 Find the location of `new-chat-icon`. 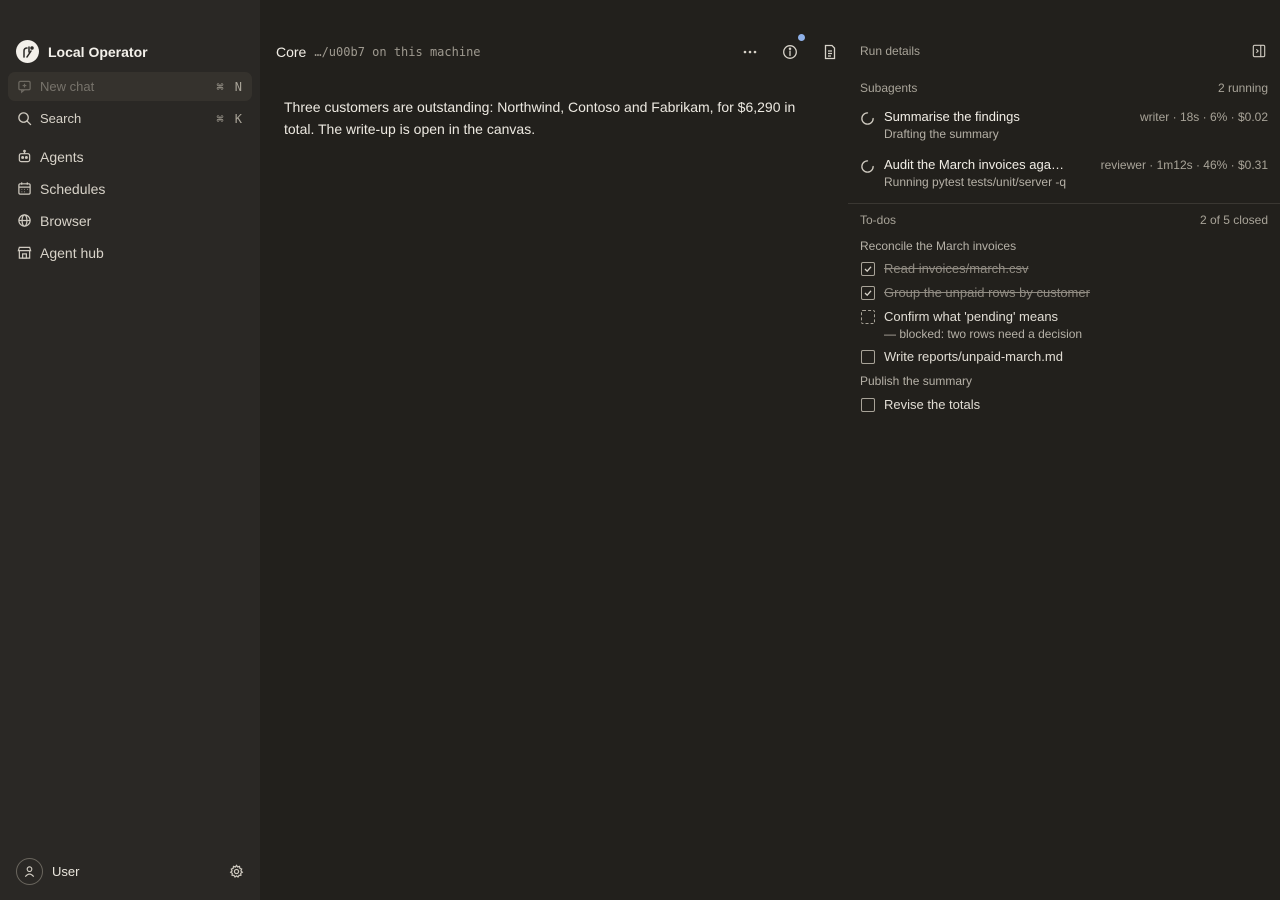

new-chat-icon is located at coordinates (24, 87).